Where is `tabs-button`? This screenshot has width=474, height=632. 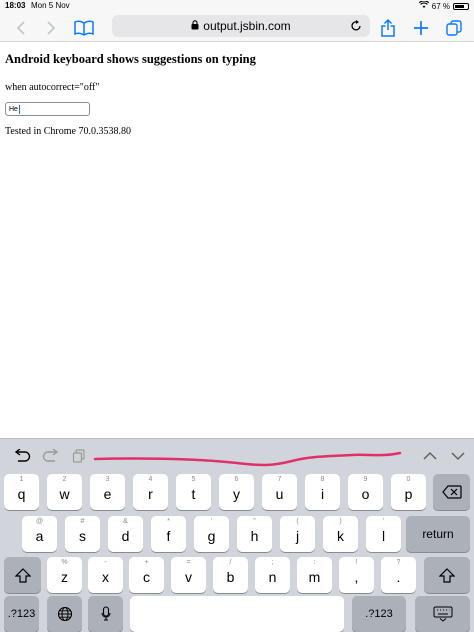
tabs-button is located at coordinates (454, 28).